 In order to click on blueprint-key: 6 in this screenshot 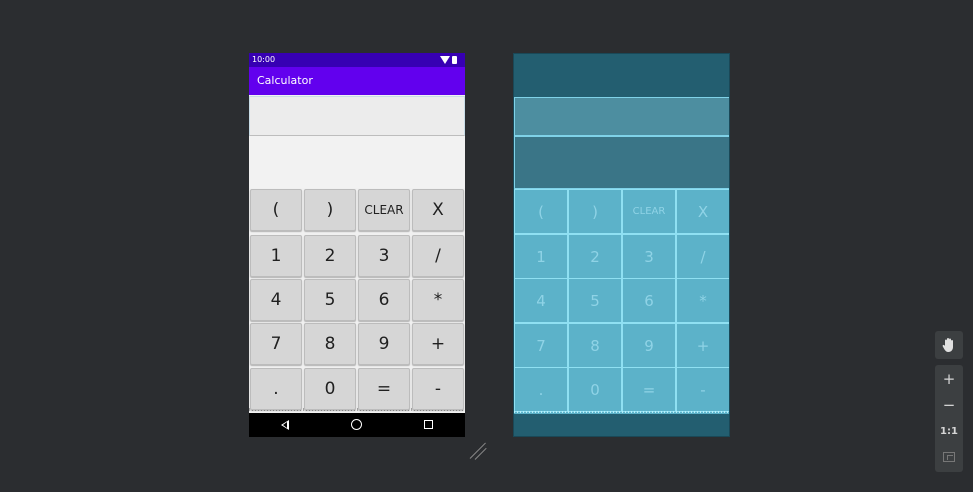, I will do `click(649, 300)`.